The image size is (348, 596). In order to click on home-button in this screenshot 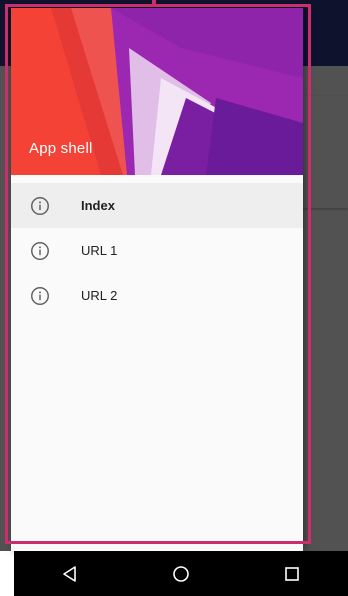, I will do `click(181, 574)`.